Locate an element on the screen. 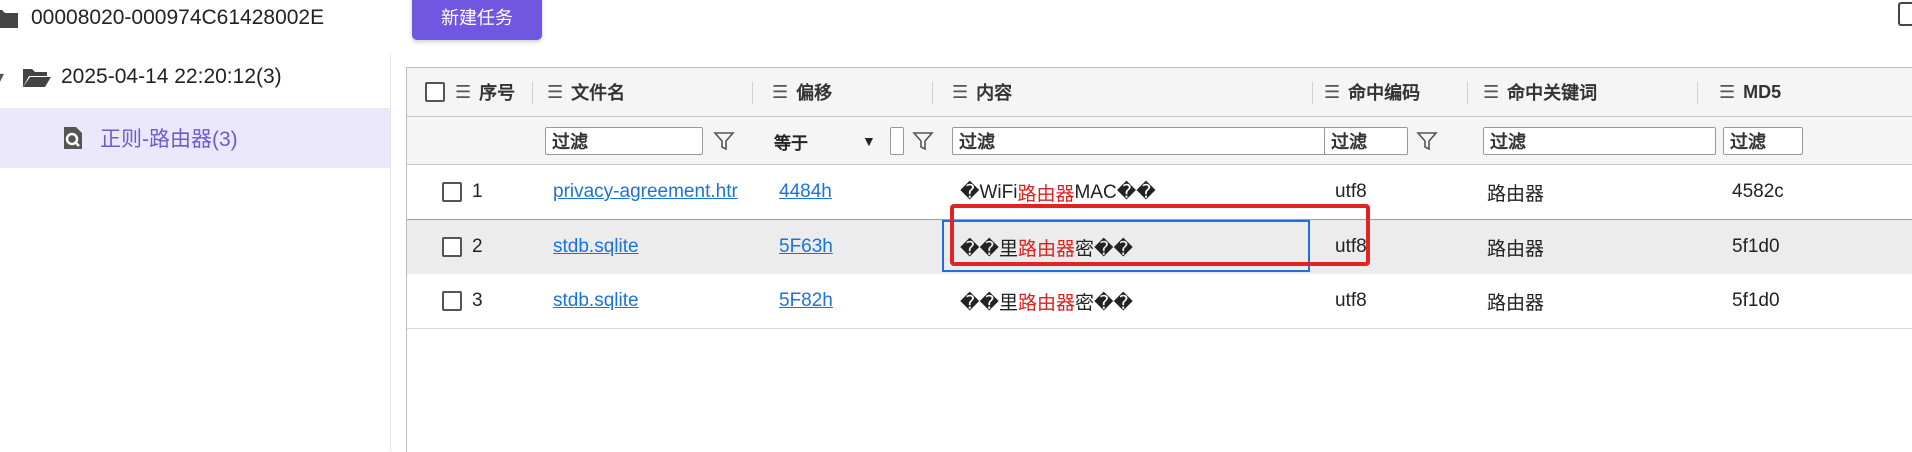  column-header-keyword: ☰ 命中关键词 is located at coordinates (1540, 92).